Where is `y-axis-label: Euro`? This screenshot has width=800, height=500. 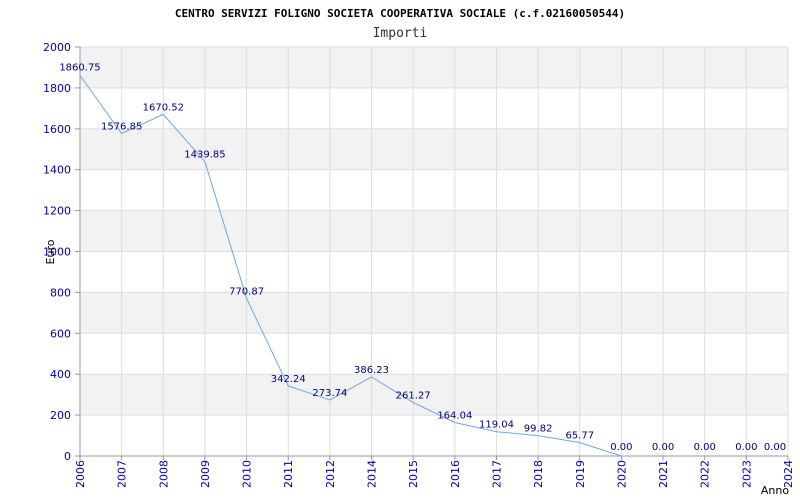
y-axis-label: Euro is located at coordinates (50, 251).